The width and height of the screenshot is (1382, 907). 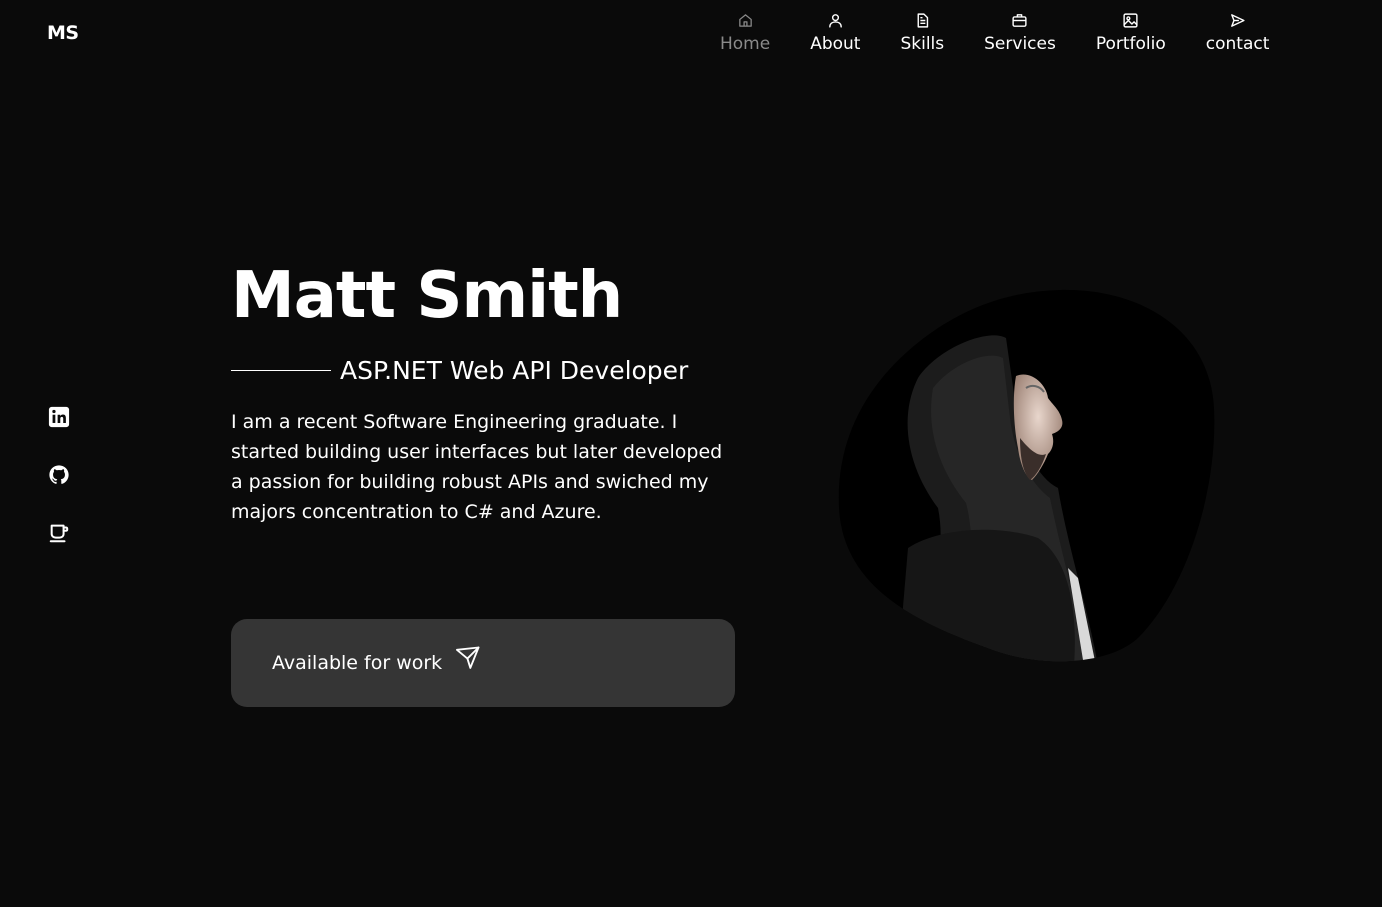 I want to click on nav-item-label: Services, so click(x=1020, y=44).